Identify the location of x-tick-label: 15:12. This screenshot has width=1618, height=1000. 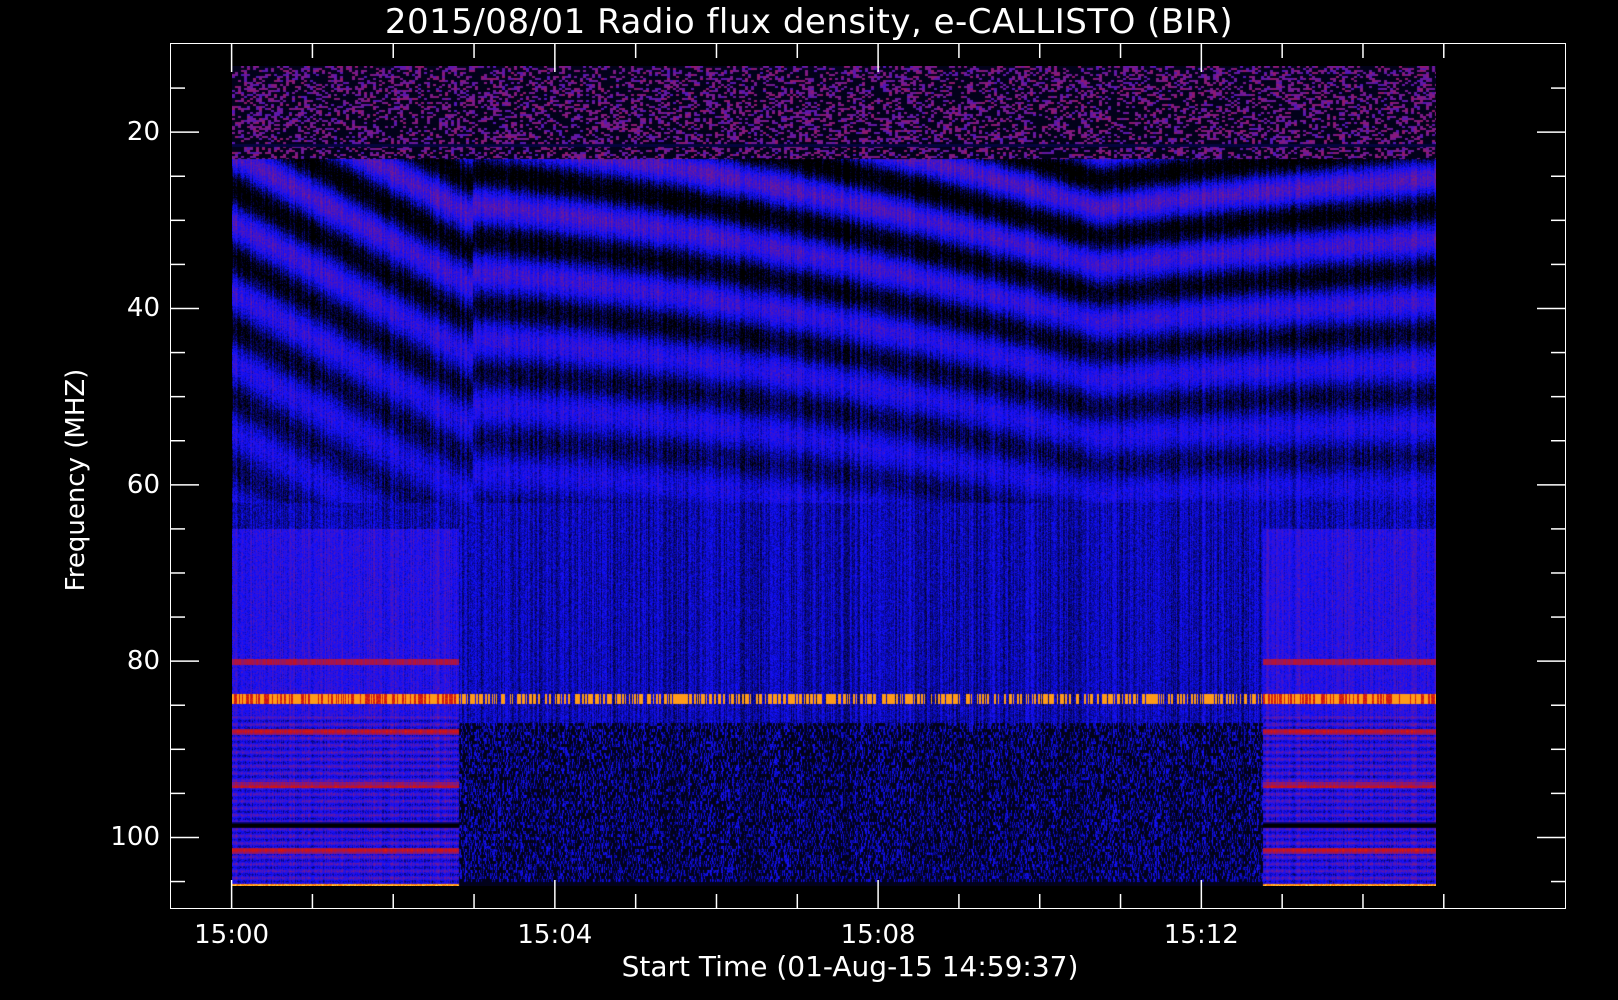
(1201, 935).